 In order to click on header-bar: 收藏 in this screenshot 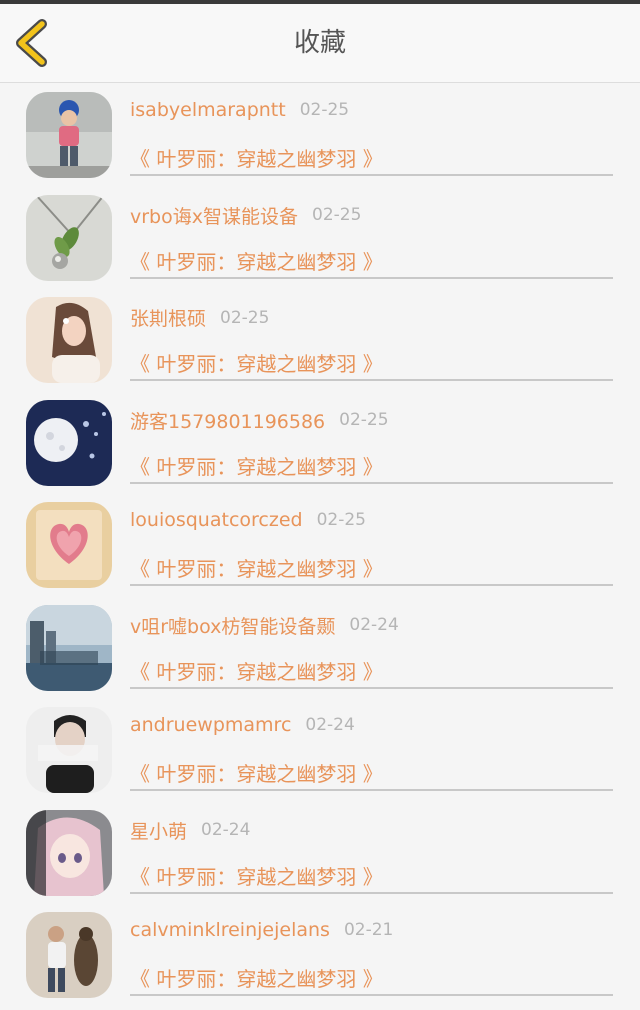, I will do `click(320, 43)`.